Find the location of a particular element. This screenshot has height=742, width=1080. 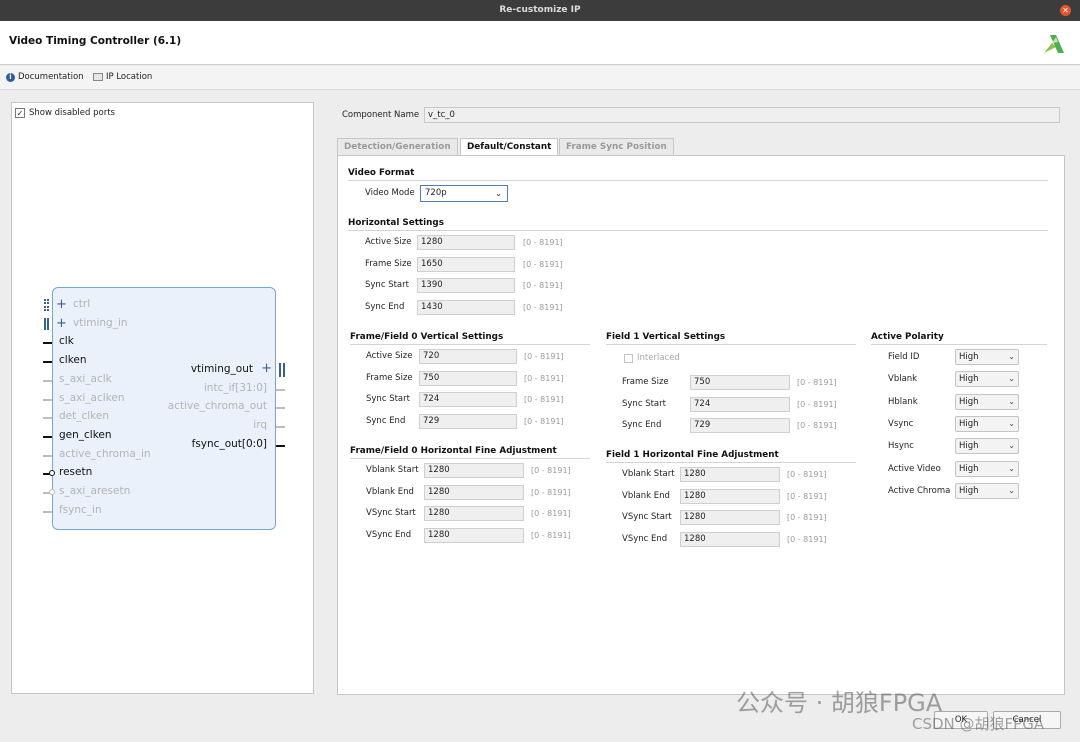

folder-icon is located at coordinates (98, 77).